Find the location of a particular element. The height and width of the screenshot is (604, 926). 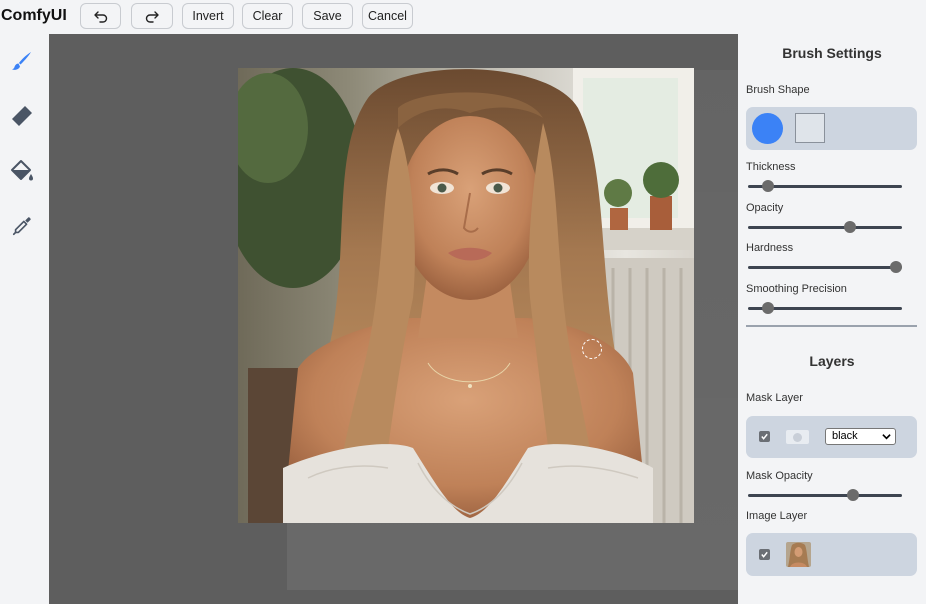

brush-shape-label: Brush Shape is located at coordinates (778, 90).